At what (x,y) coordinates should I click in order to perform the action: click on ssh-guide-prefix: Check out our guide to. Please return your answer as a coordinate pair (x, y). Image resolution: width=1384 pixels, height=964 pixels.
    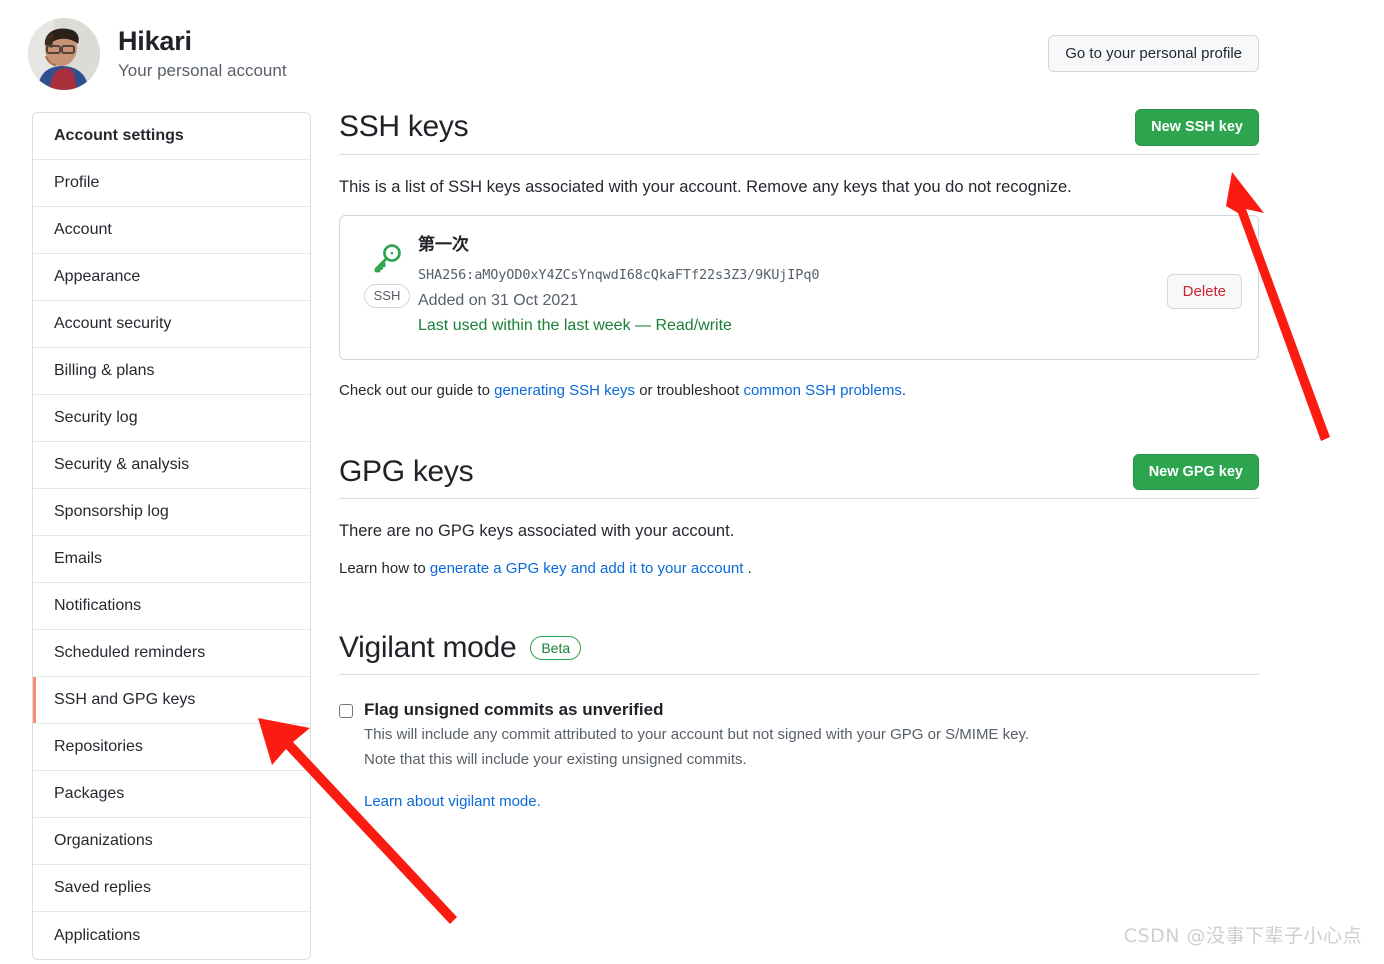
    Looking at the image, I should click on (417, 391).